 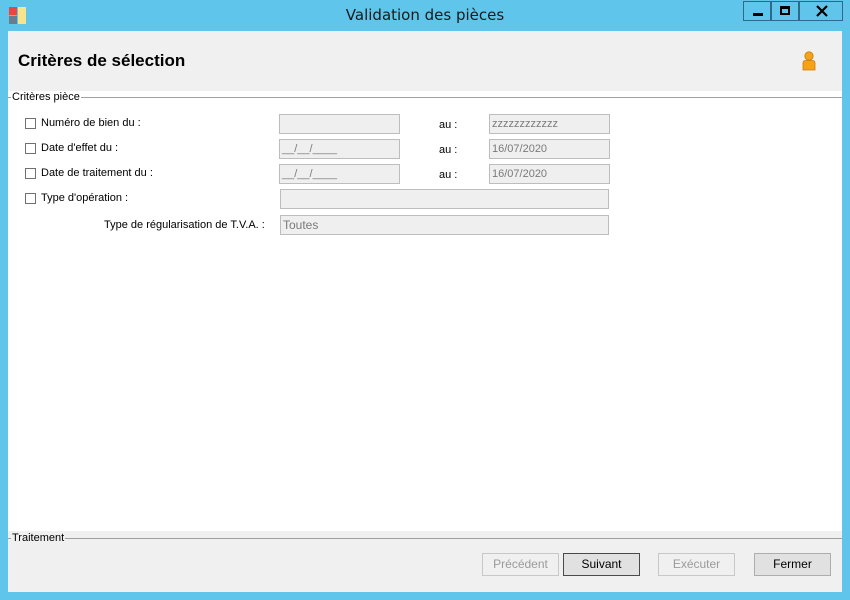 I want to click on treatment-group-divider, so click(x=425, y=538).